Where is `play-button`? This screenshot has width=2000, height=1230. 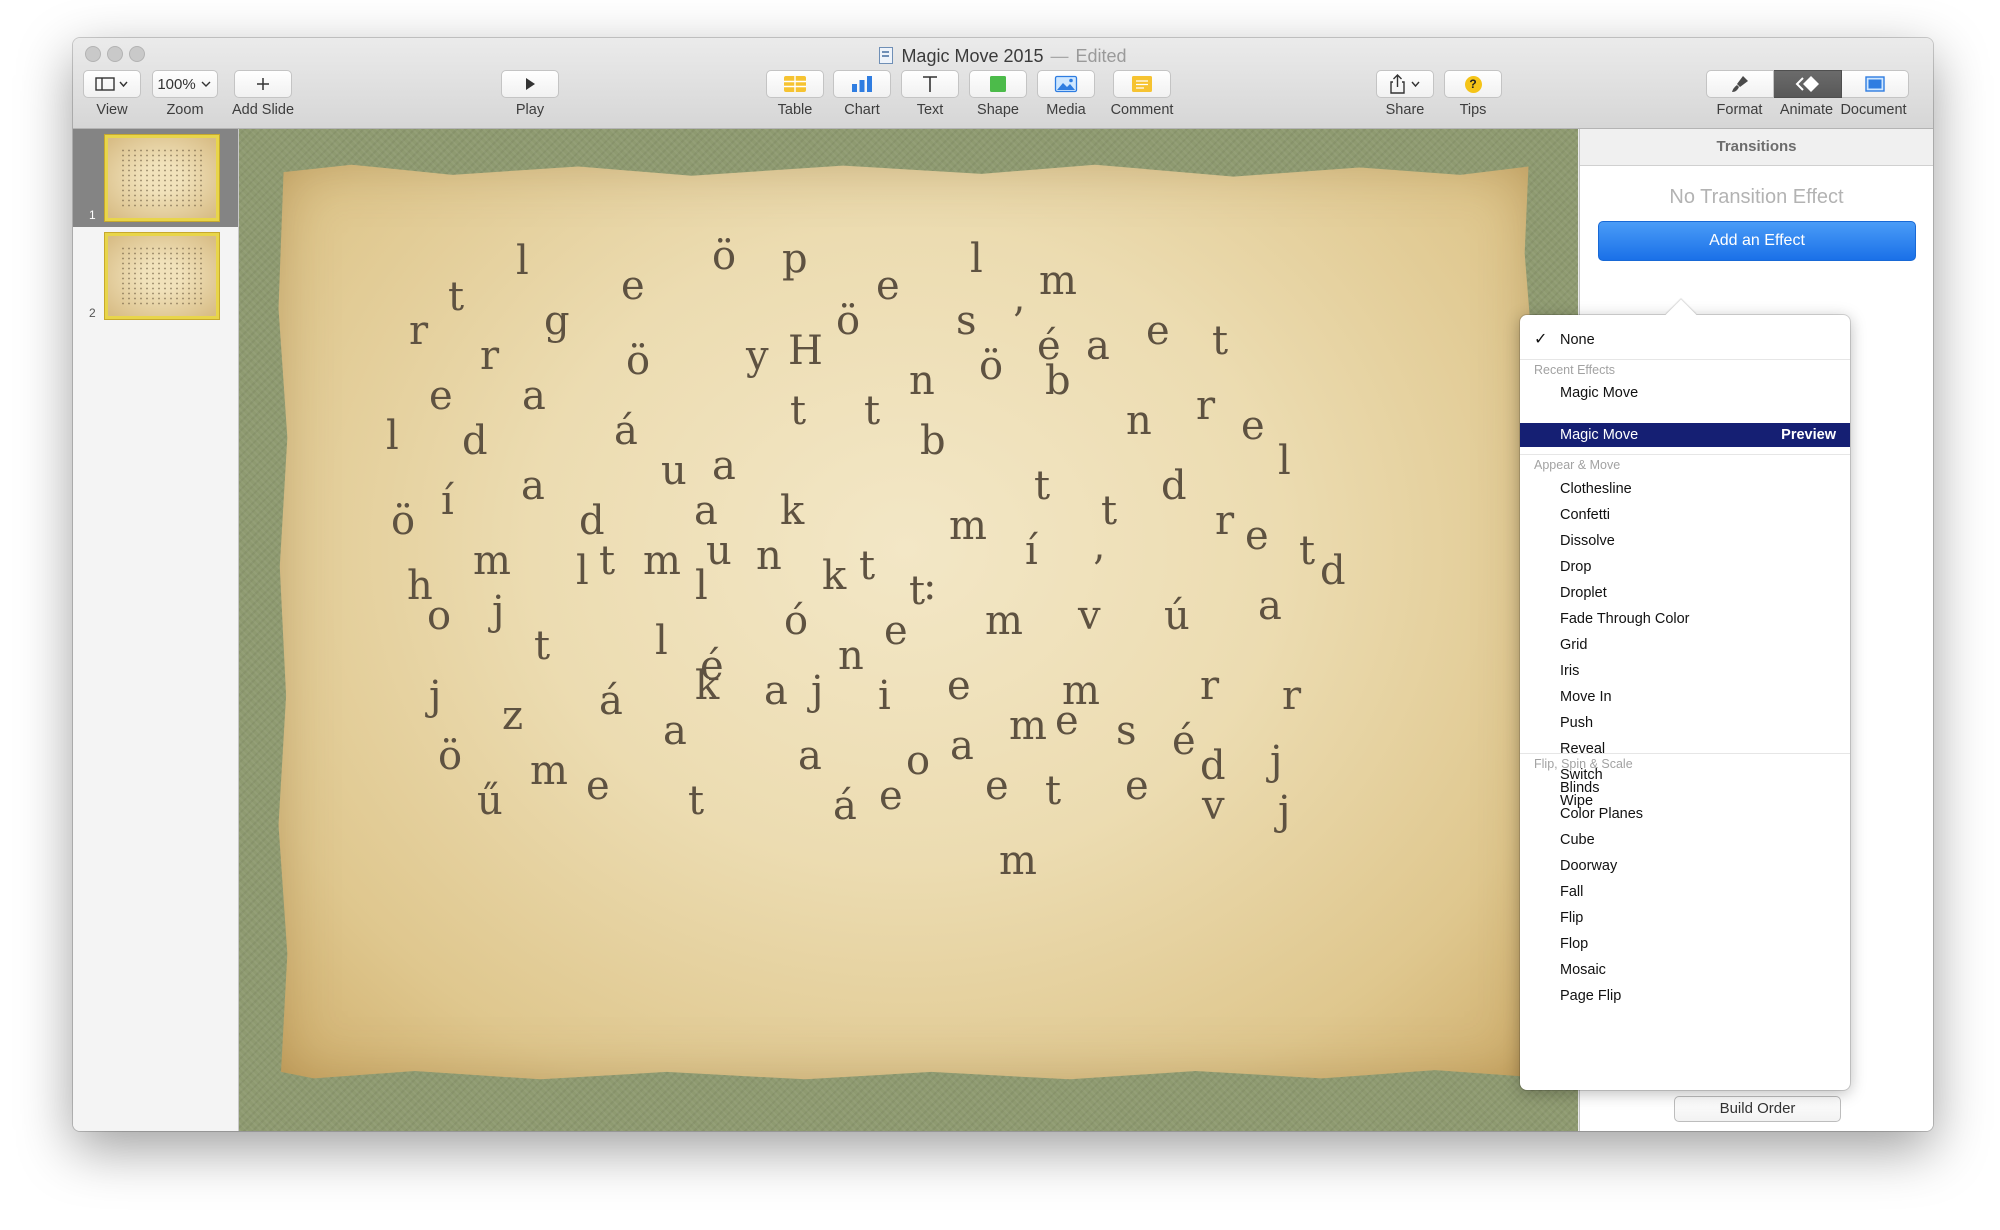 play-button is located at coordinates (530, 84).